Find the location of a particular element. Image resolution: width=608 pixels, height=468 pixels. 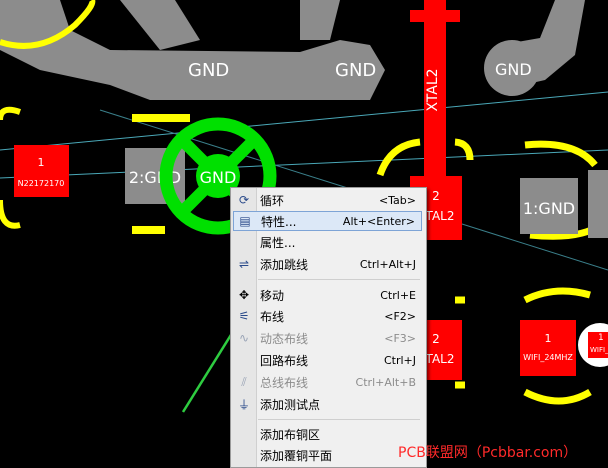

pad-label: 2:GND is located at coordinates (155, 177).